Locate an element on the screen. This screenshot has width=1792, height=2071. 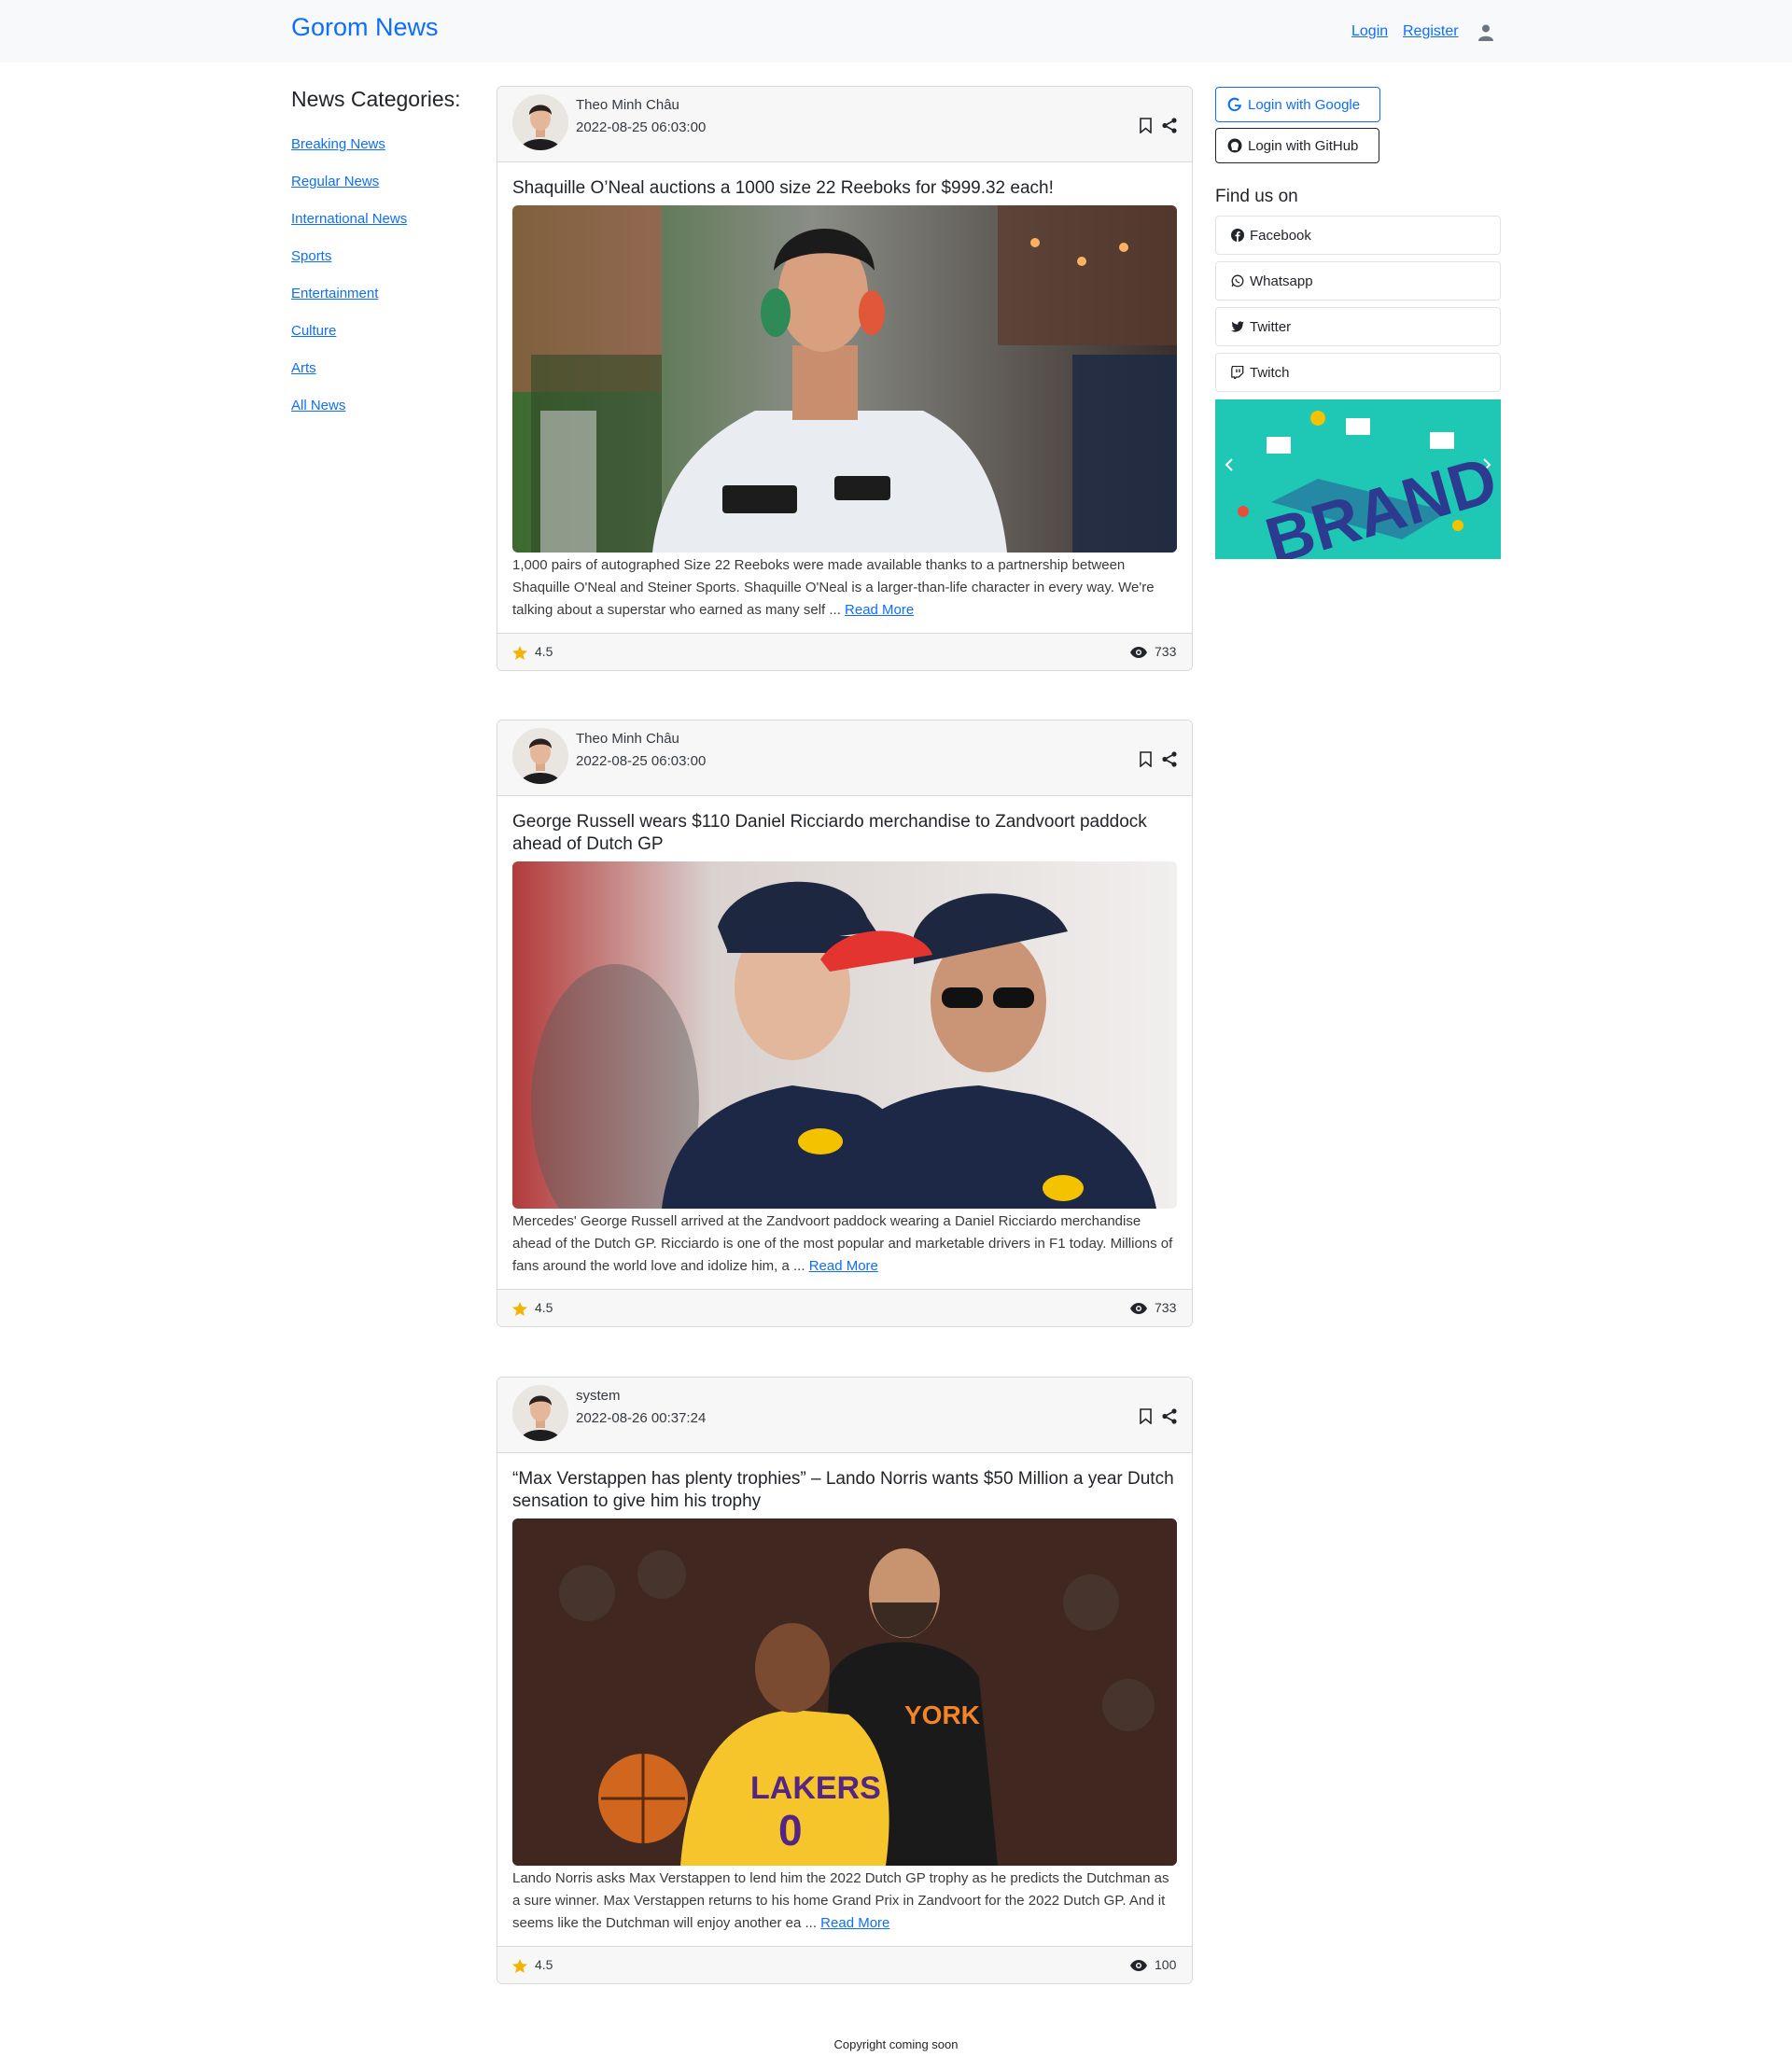
category-all-news: All News is located at coordinates (318, 405).